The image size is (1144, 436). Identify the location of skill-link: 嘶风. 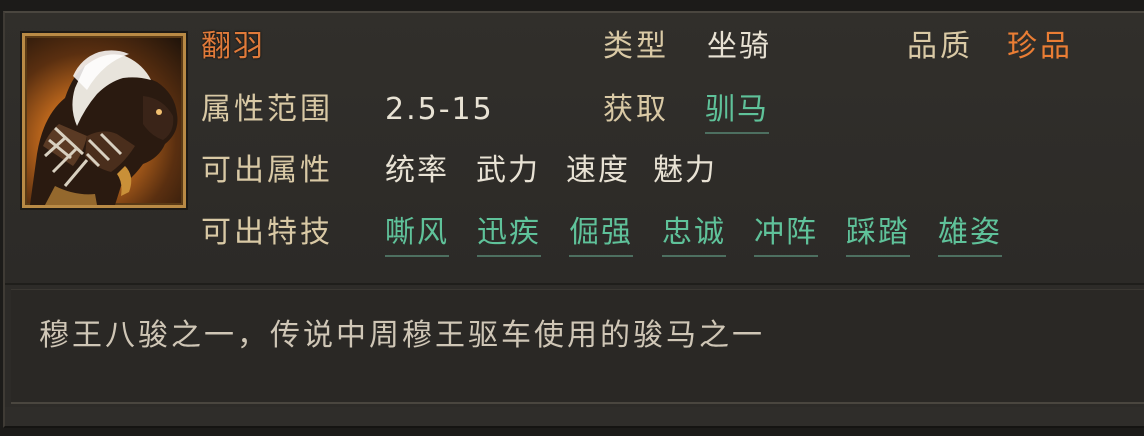
(417, 237).